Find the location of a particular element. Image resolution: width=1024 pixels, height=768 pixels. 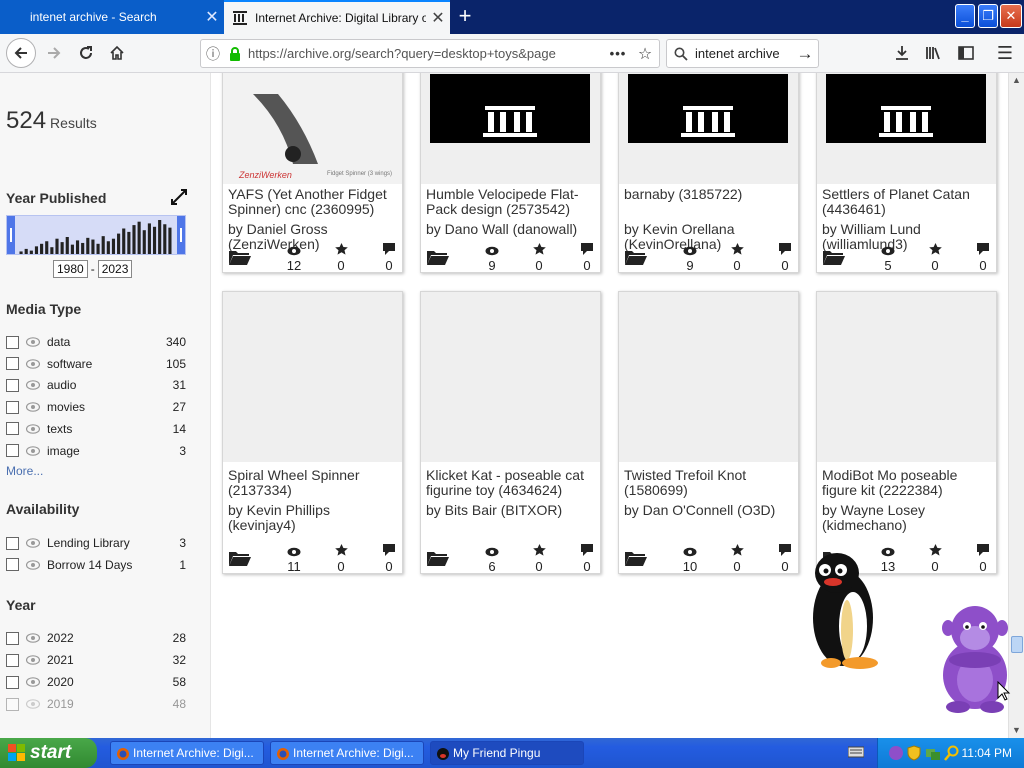

item-title: Spiral Wheel Spinner (2137334) is located at coordinates (314, 483).